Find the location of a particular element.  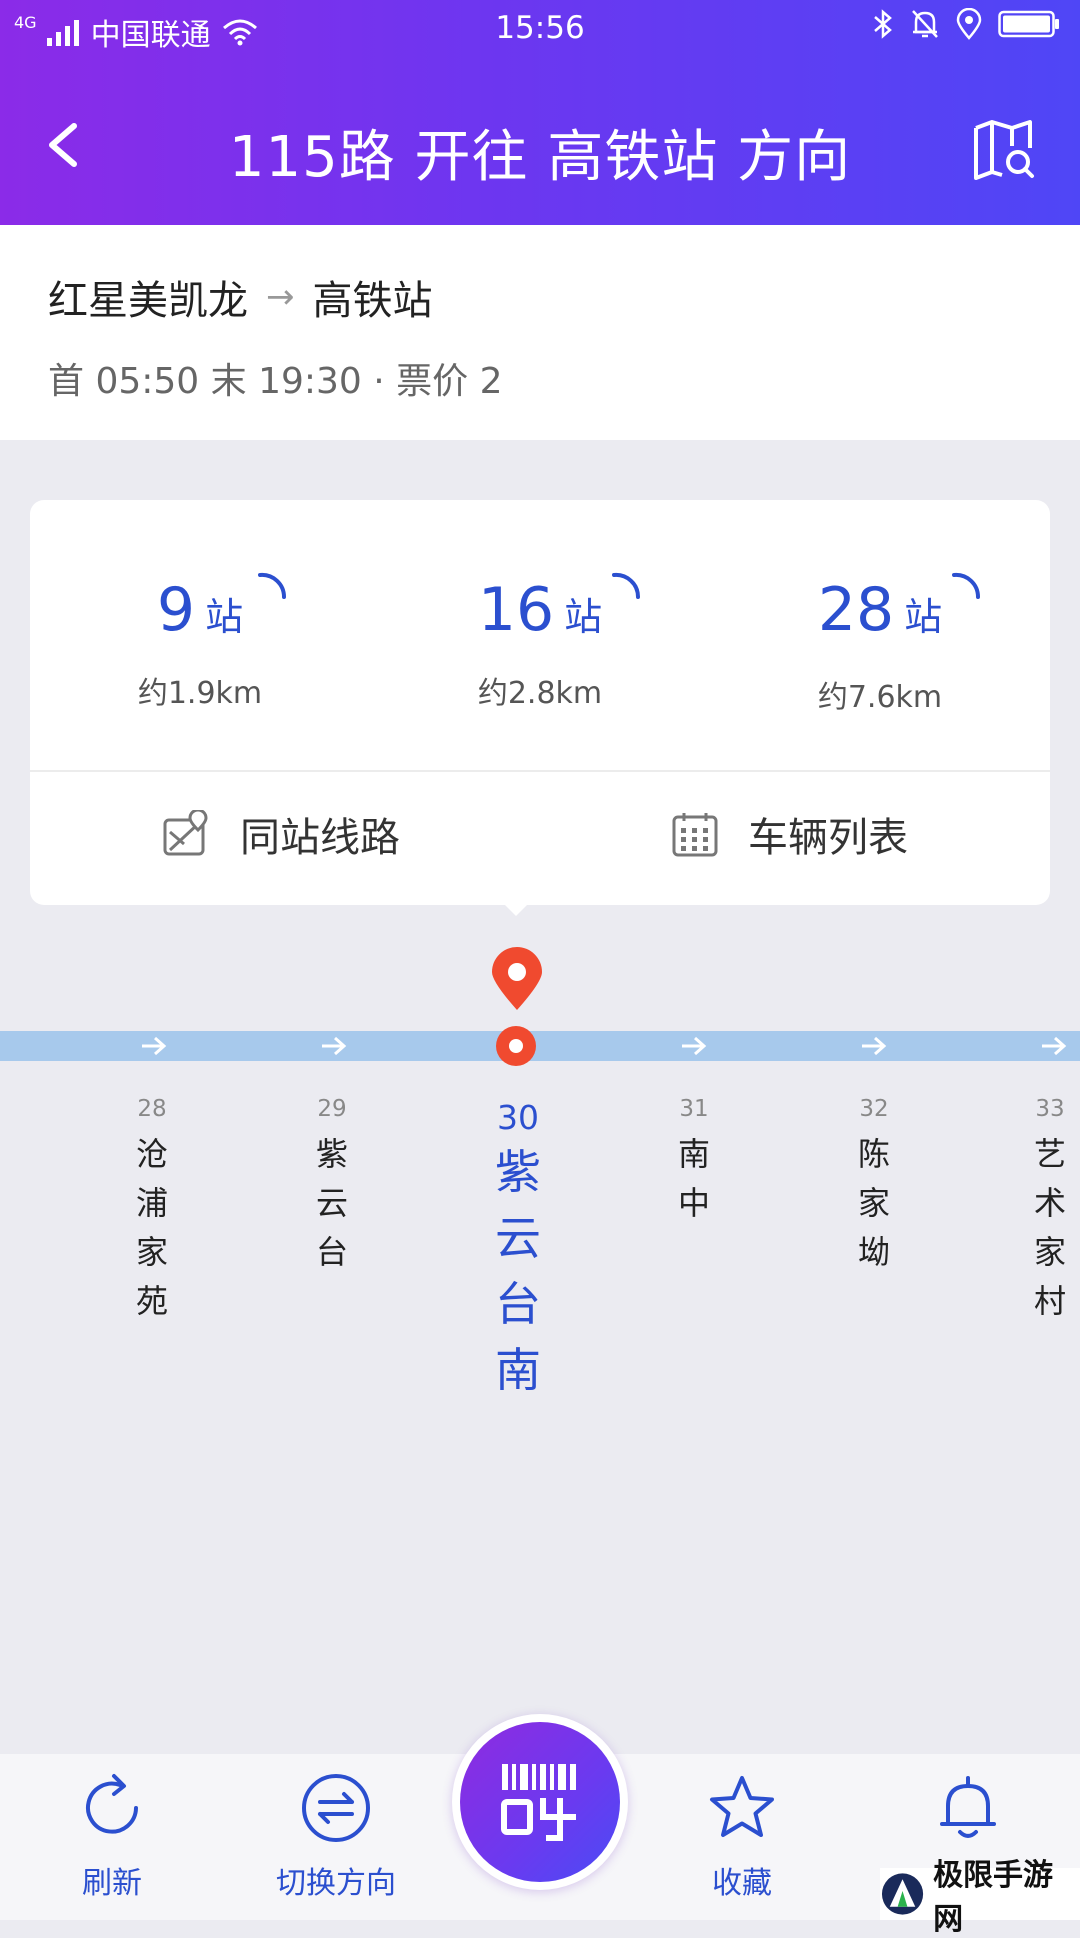

bell-icon is located at coordinates (968, 1807).